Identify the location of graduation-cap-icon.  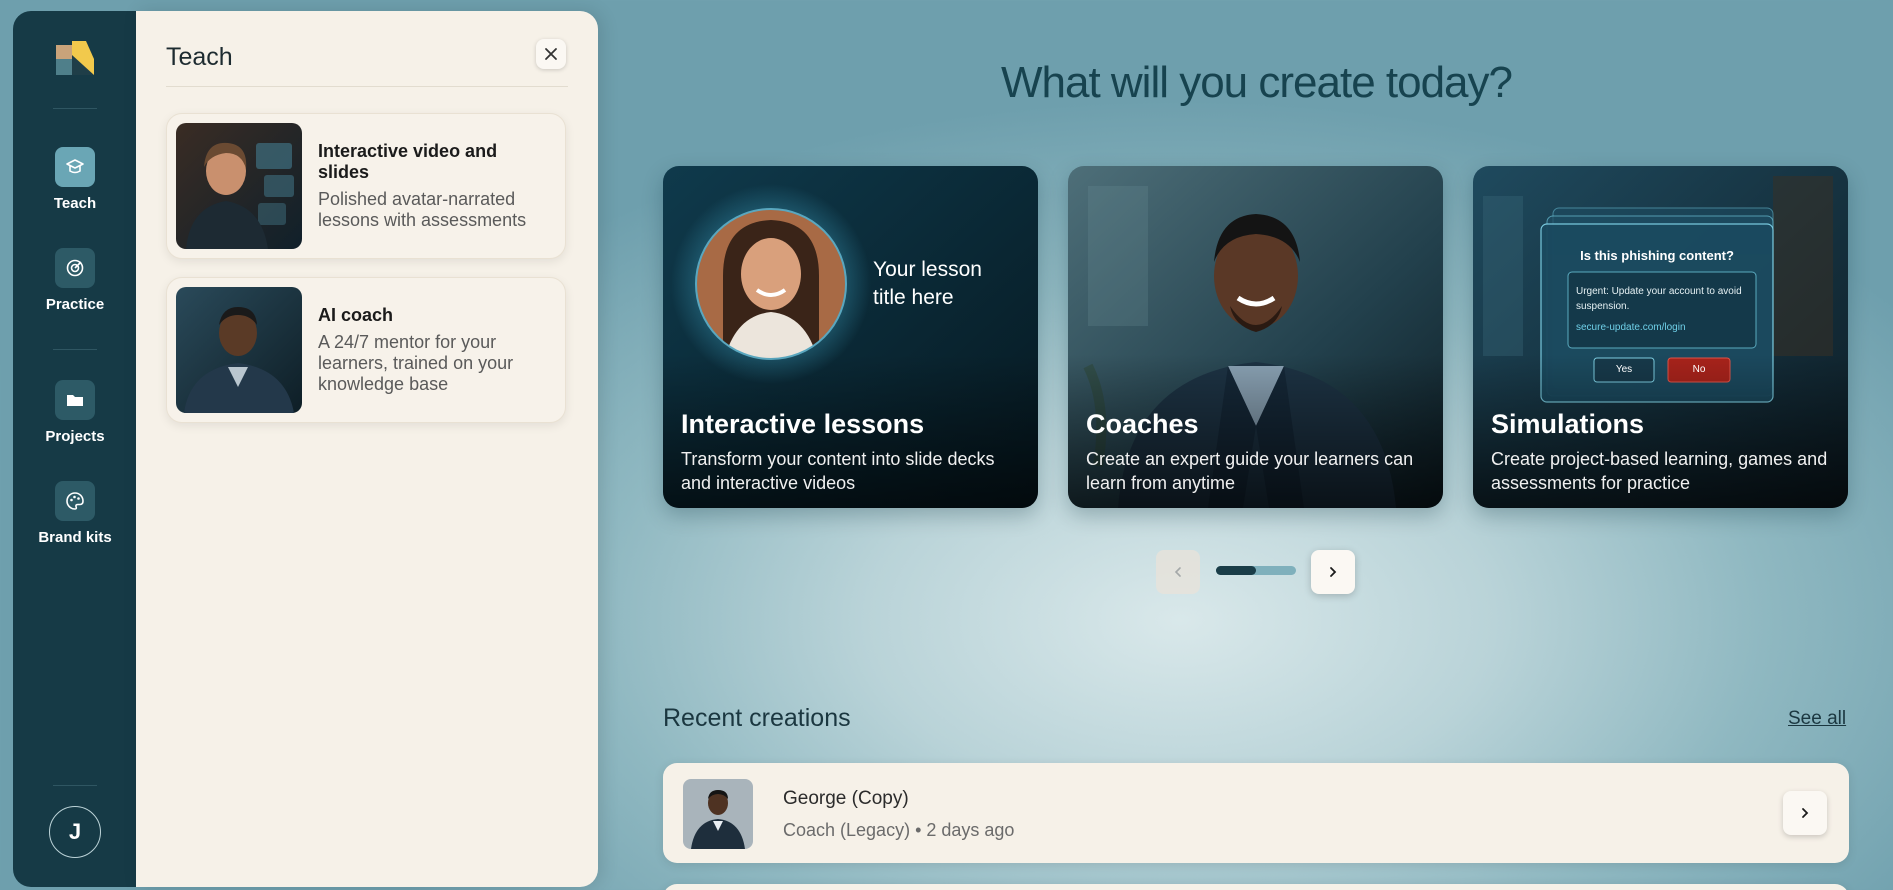
(75, 167).